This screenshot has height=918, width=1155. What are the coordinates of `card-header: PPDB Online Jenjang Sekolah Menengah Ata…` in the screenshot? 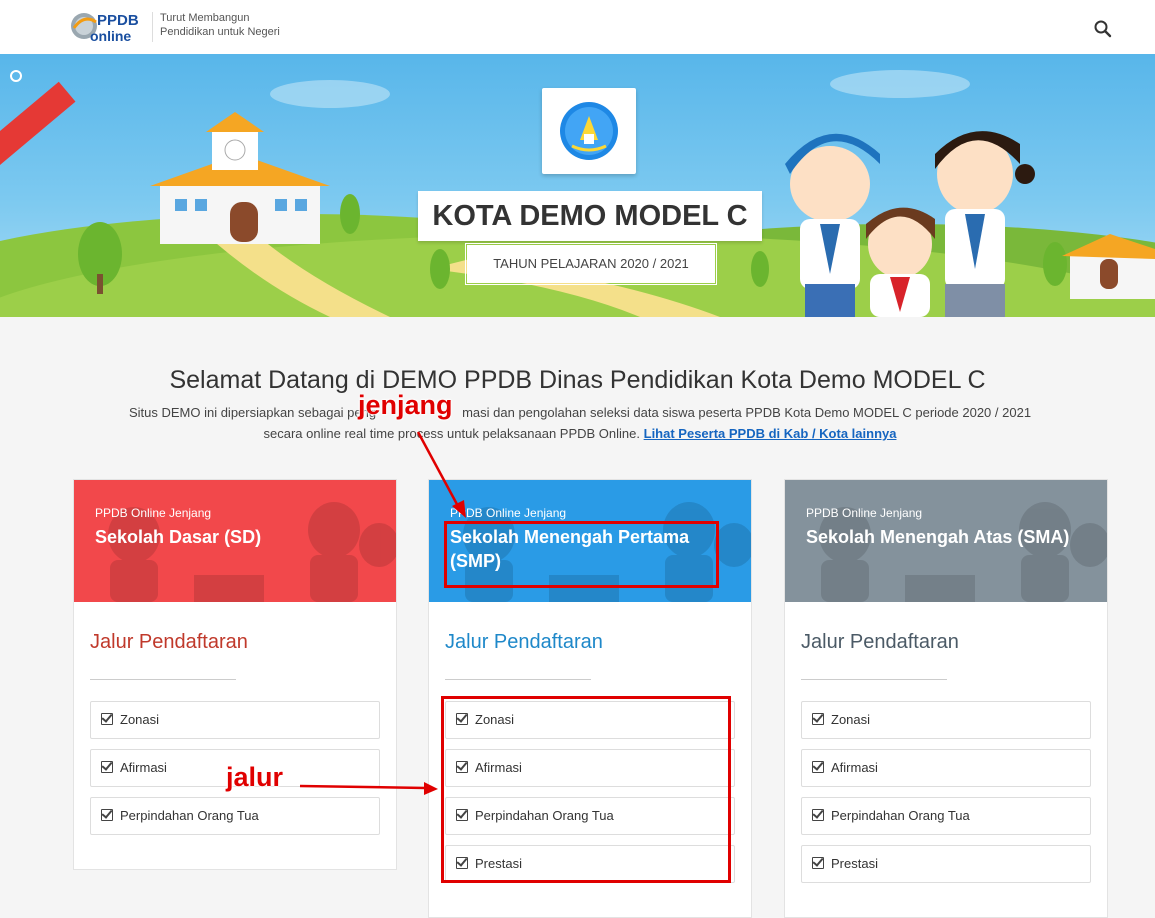 It's located at (946, 541).